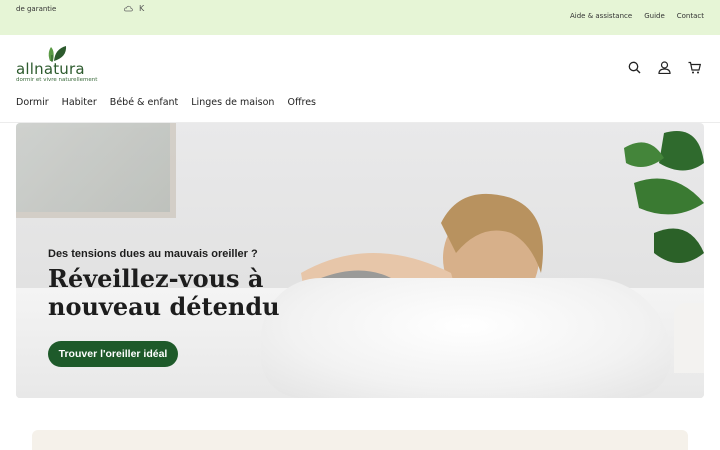  I want to click on nav-item-bebe-enfant: Bébé & enfant, so click(144, 102).